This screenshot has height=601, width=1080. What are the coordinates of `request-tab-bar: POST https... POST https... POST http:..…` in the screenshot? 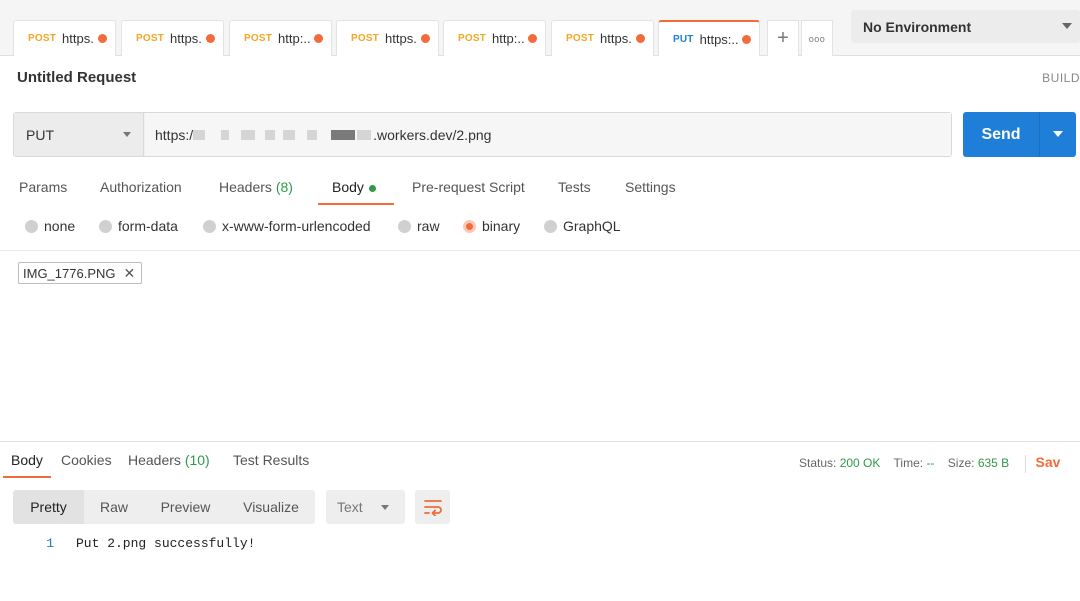 It's located at (540, 28).